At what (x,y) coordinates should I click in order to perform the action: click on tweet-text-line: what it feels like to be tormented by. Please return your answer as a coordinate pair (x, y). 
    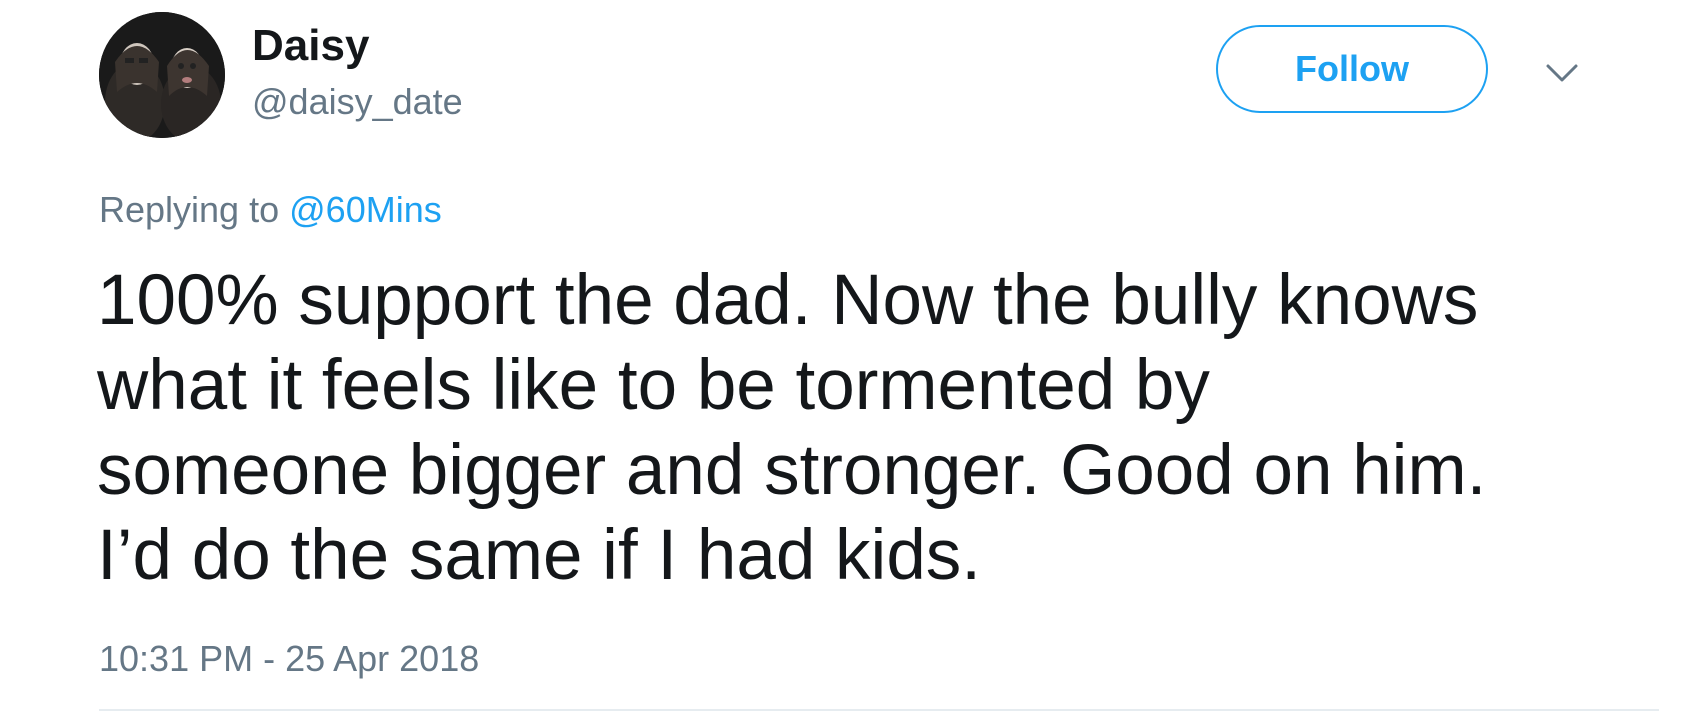
    Looking at the image, I should click on (653, 385).